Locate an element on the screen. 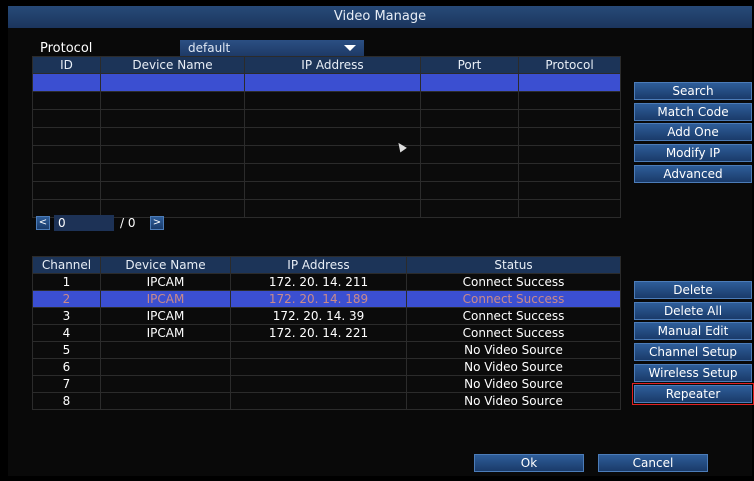 Image resolution: width=754 pixels, height=481 pixels. channel-row: 8 No Video Source is located at coordinates (326, 401).